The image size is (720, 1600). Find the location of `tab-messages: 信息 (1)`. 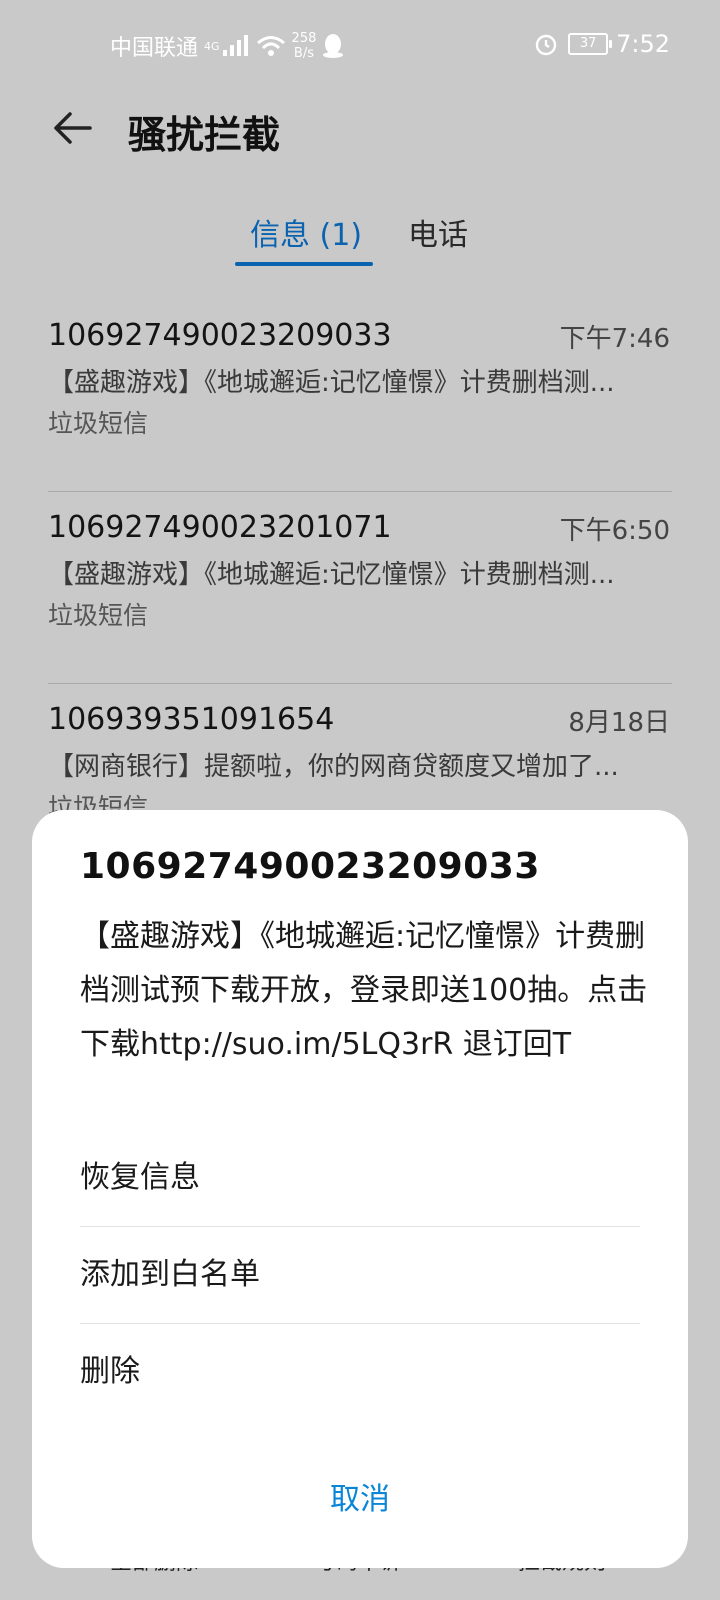

tab-messages: 信息 (1) is located at coordinates (306, 232).